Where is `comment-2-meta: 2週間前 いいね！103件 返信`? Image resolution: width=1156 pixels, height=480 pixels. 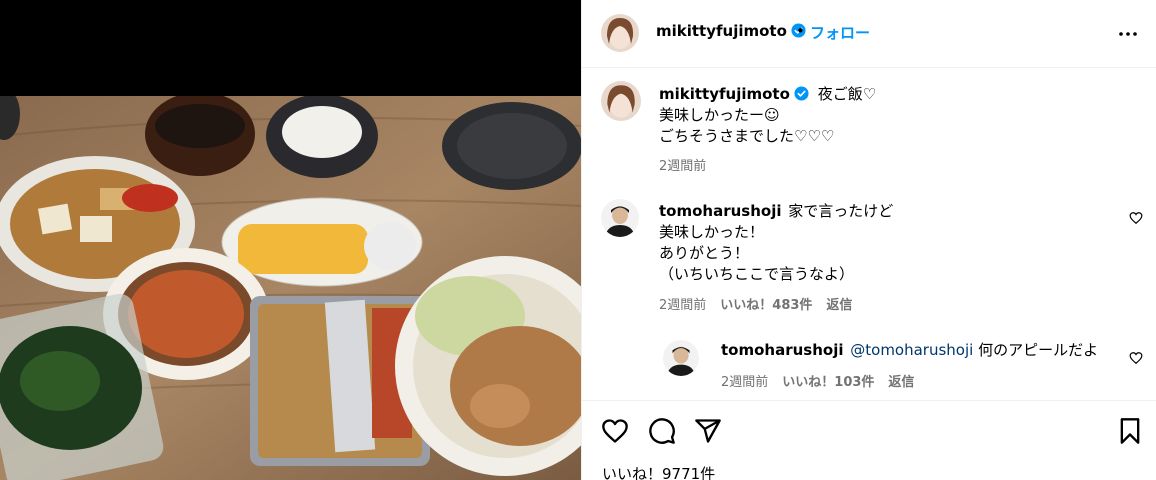
comment-2-meta: 2週間前 いいね！103件 返信 is located at coordinates (817, 380).